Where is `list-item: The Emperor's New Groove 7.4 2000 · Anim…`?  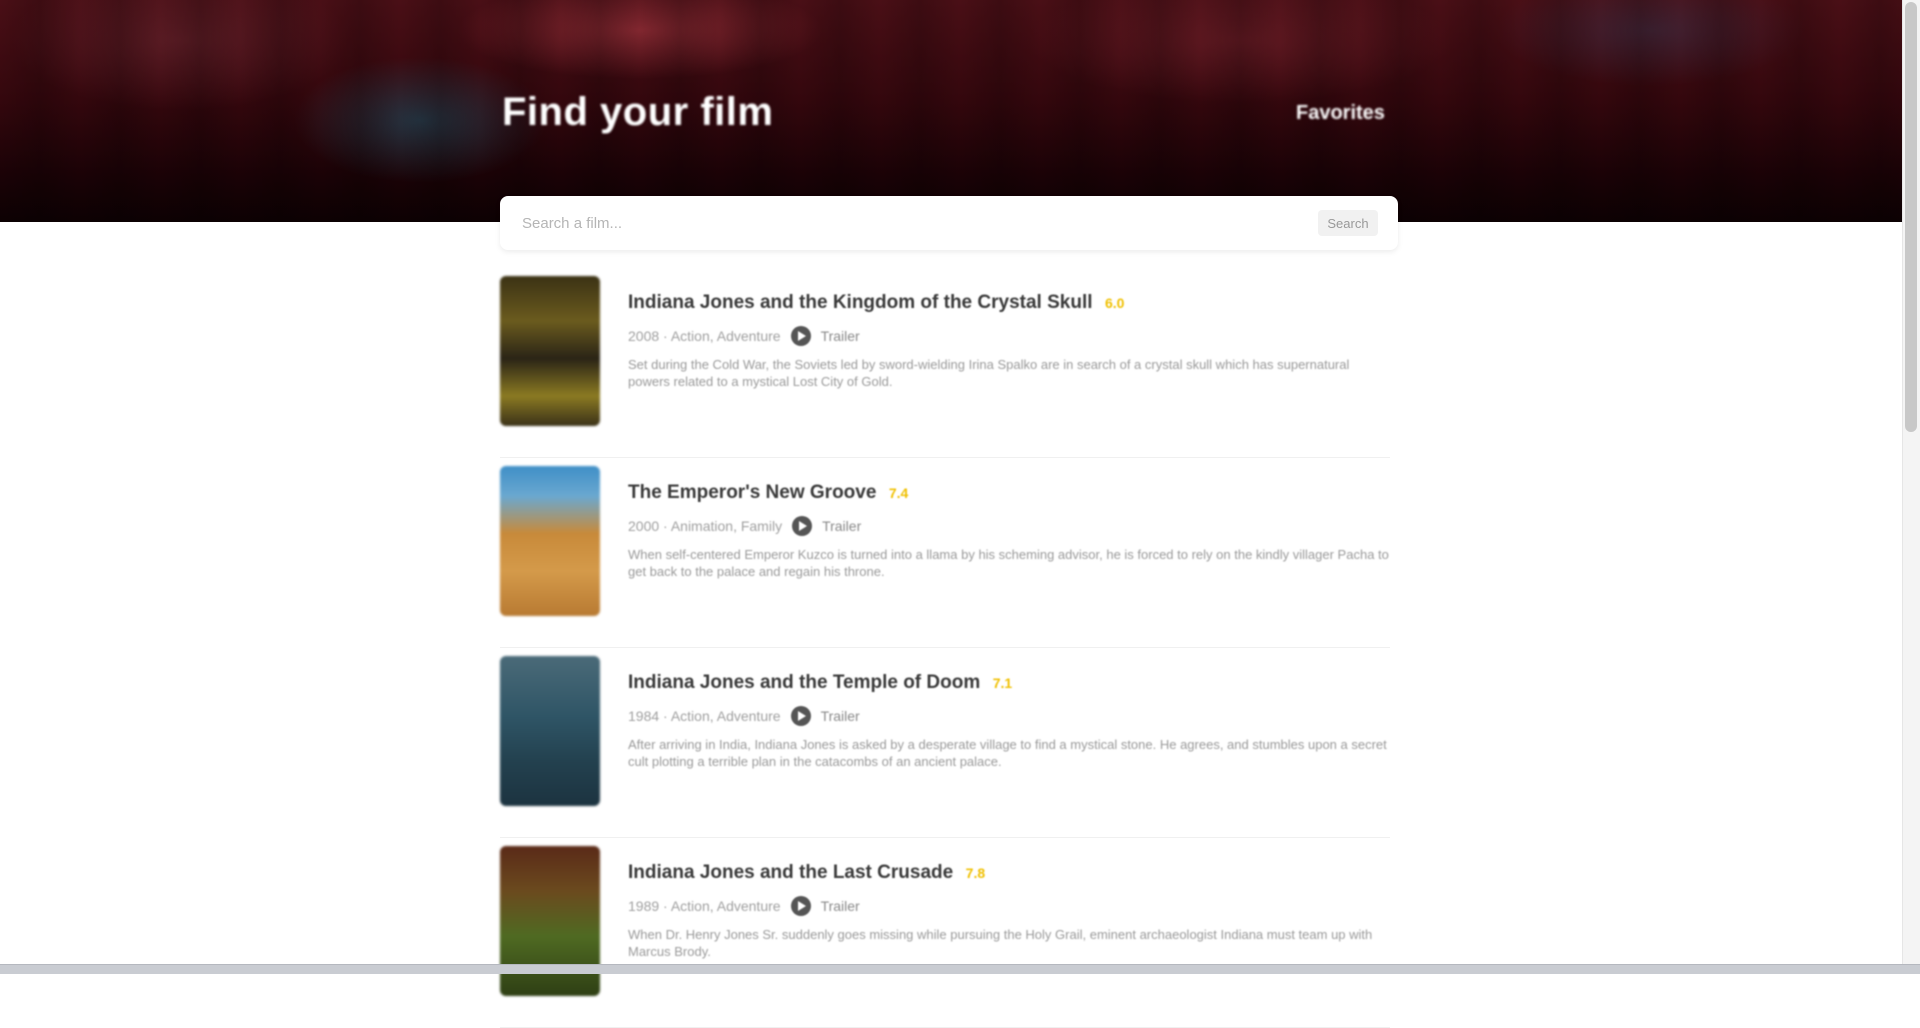
list-item: The Emperor's New Groove 7.4 2000 · Anim… is located at coordinates (945, 553).